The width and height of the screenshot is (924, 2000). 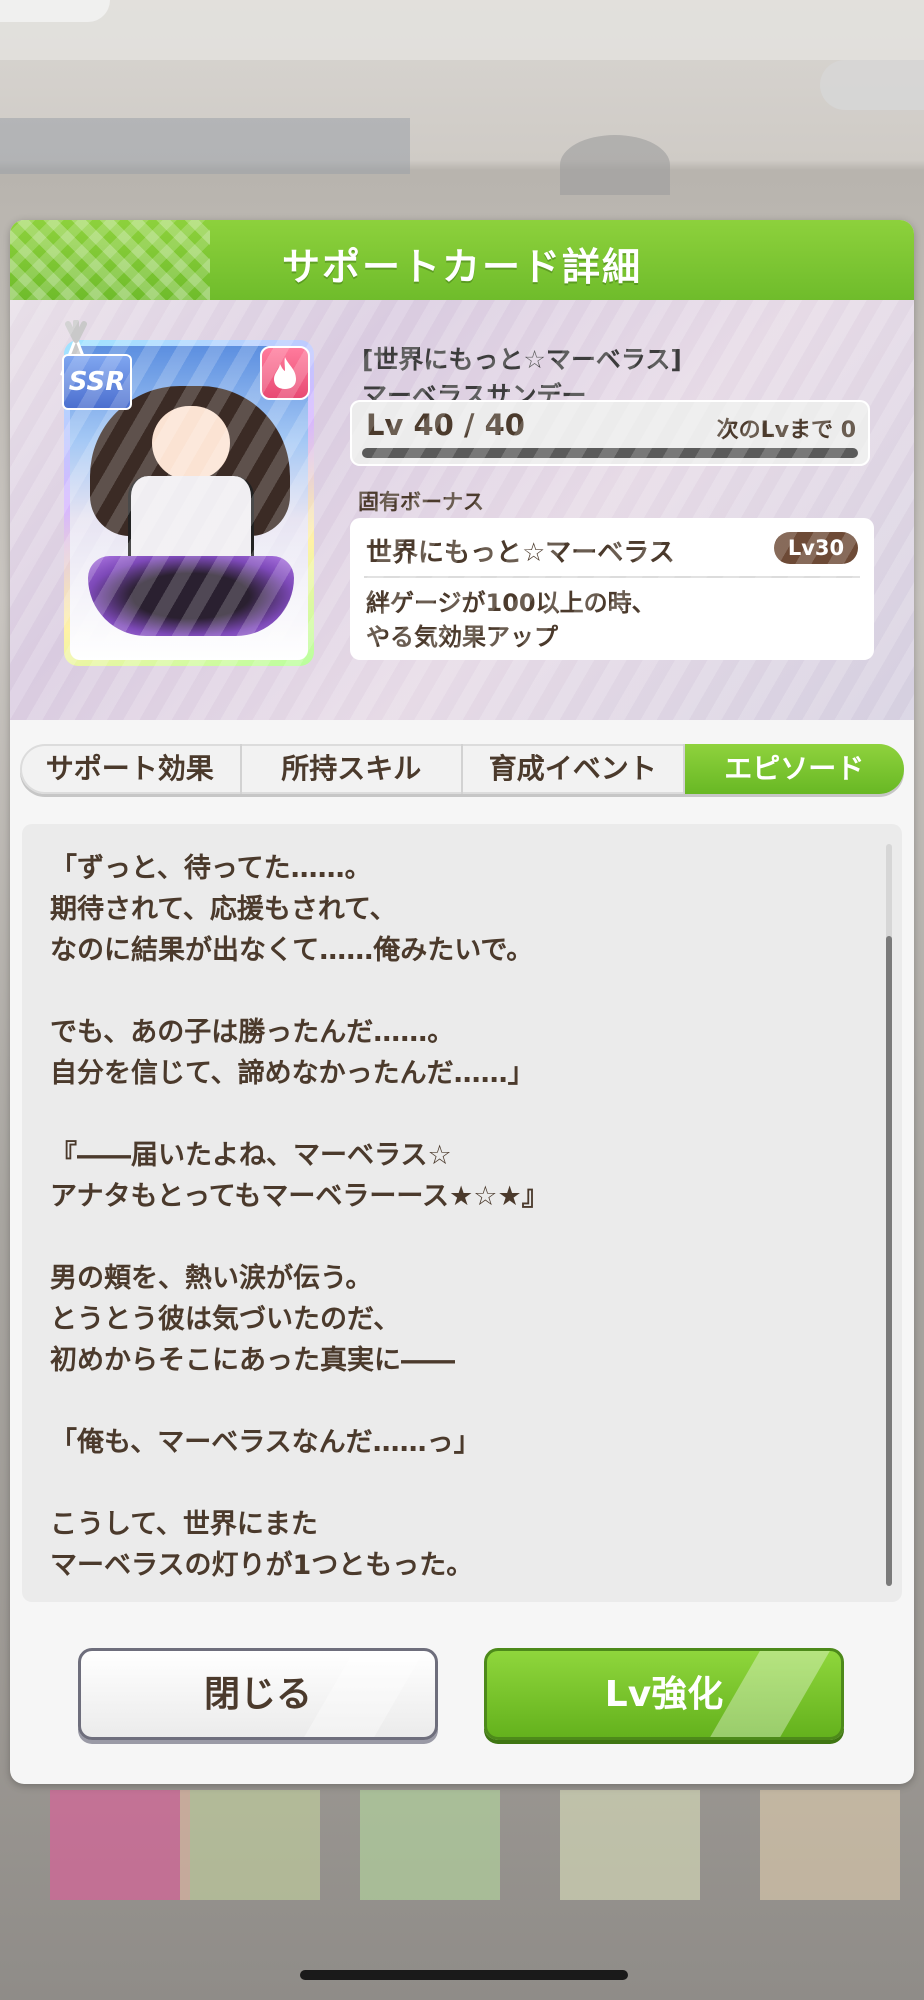 What do you see at coordinates (211, 868) in the screenshot?
I see `episode-line: 「ずっと、待ってた……。` at bounding box center [211, 868].